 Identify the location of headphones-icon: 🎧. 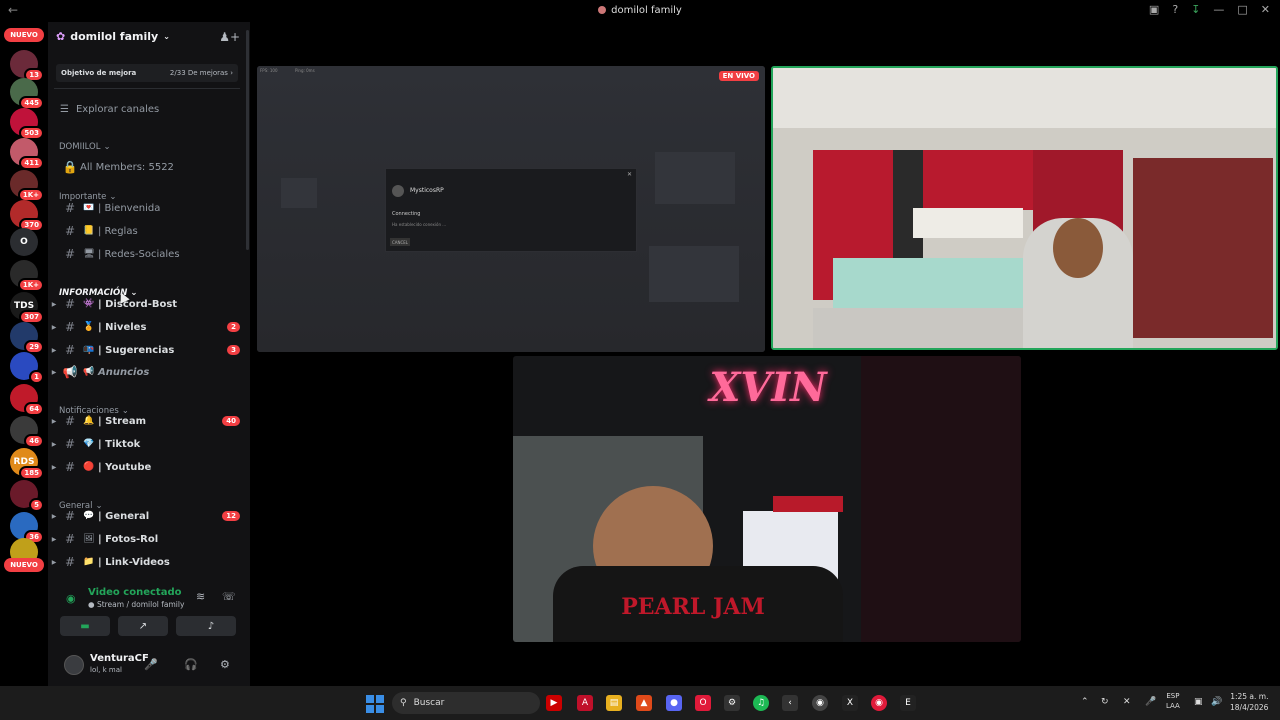
(191, 664).